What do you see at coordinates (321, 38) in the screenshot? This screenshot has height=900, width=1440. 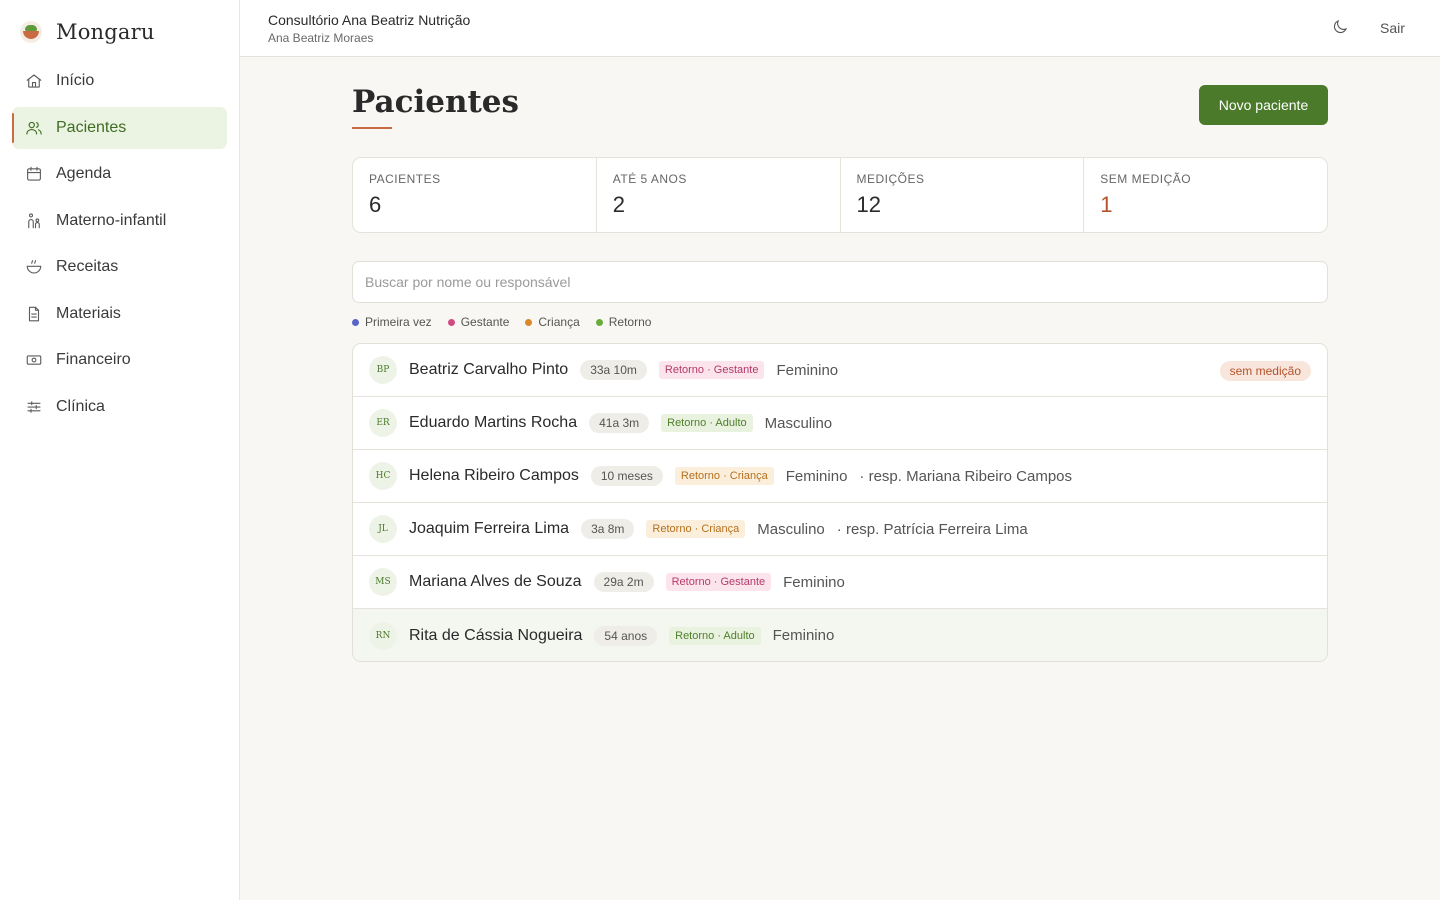 I see `user-name: Ana Beatriz Moraes` at bounding box center [321, 38].